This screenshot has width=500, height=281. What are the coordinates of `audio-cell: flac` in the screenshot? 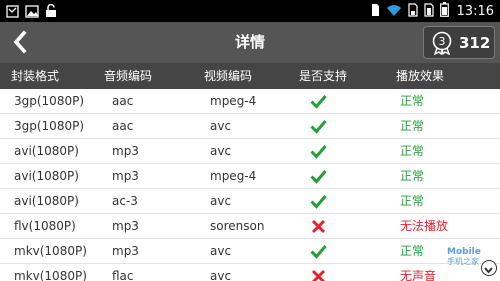 It's located at (123, 275).